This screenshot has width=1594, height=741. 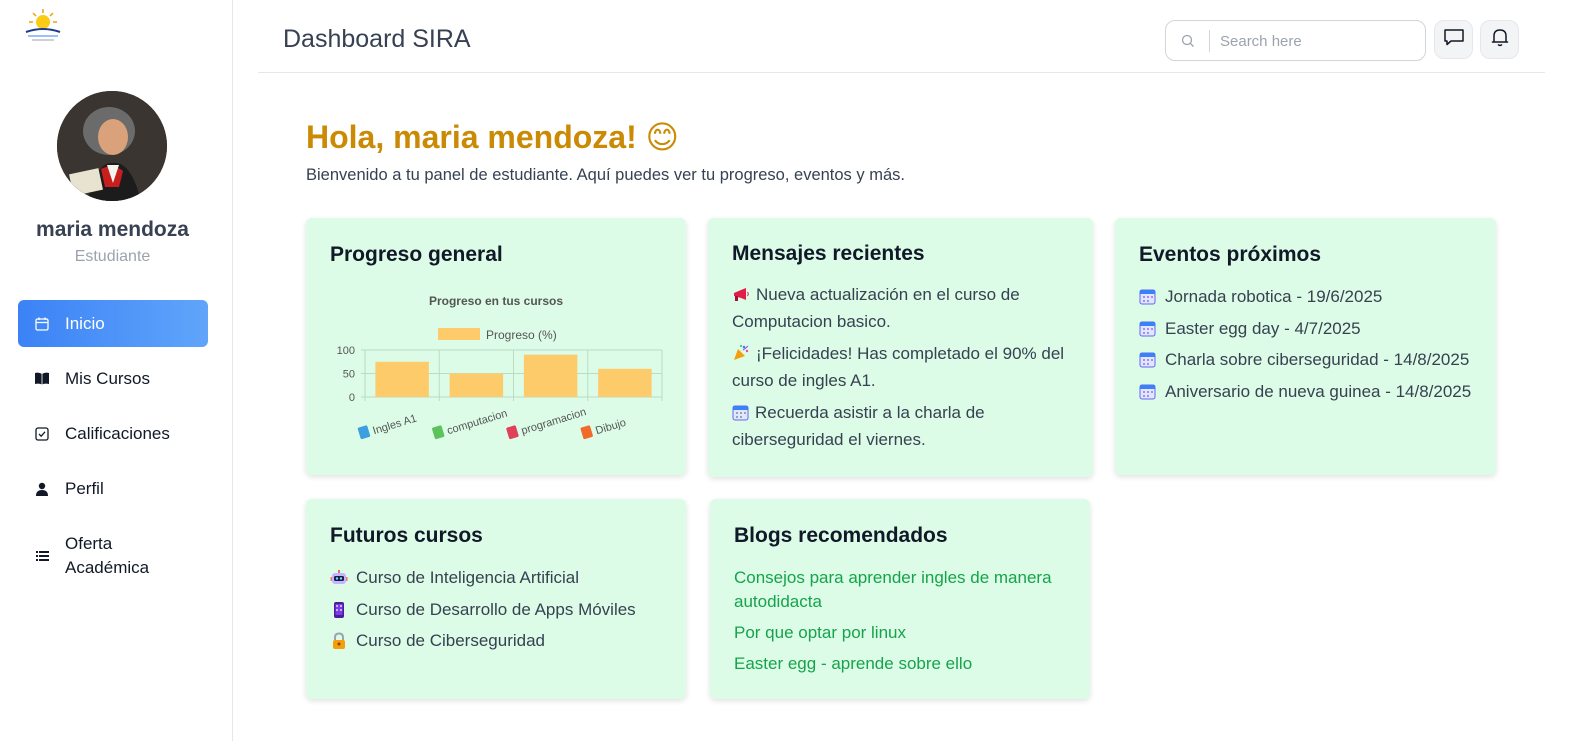 I want to click on x-tick-group: programacion, so click(x=547, y=423).